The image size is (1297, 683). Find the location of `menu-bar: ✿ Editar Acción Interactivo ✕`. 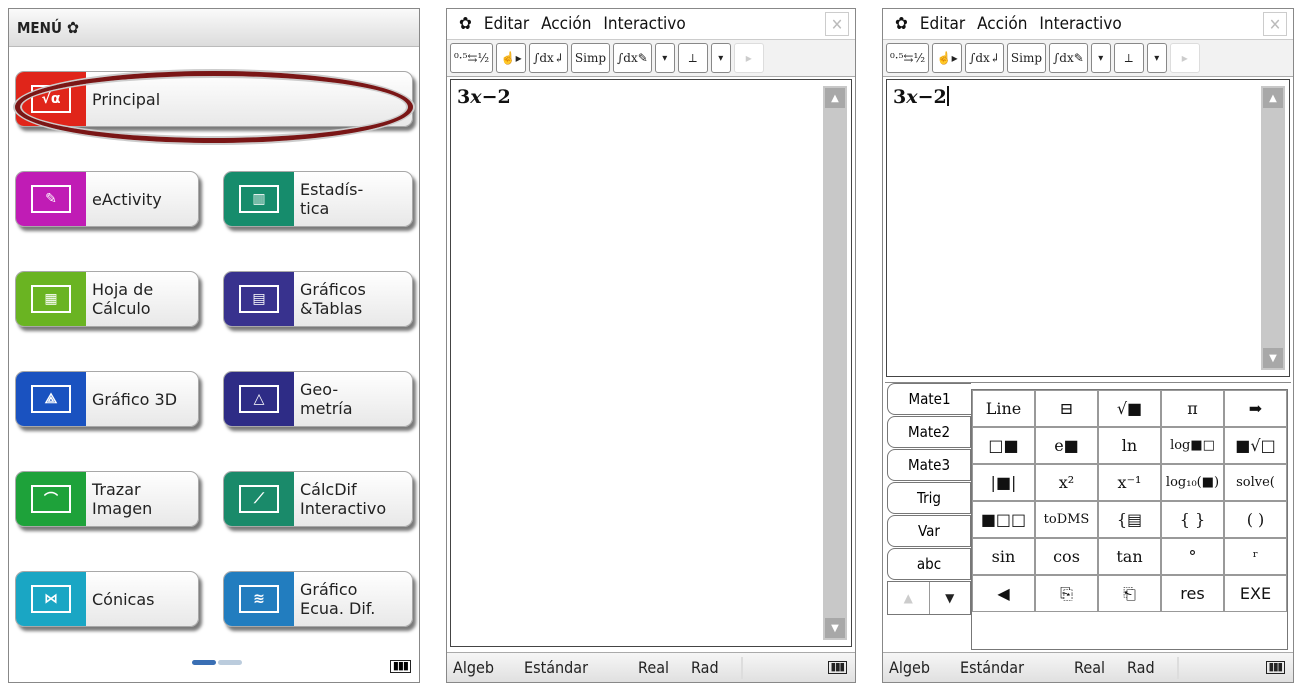

menu-bar: ✿ Editar Acción Interactivo ✕ is located at coordinates (651, 24).